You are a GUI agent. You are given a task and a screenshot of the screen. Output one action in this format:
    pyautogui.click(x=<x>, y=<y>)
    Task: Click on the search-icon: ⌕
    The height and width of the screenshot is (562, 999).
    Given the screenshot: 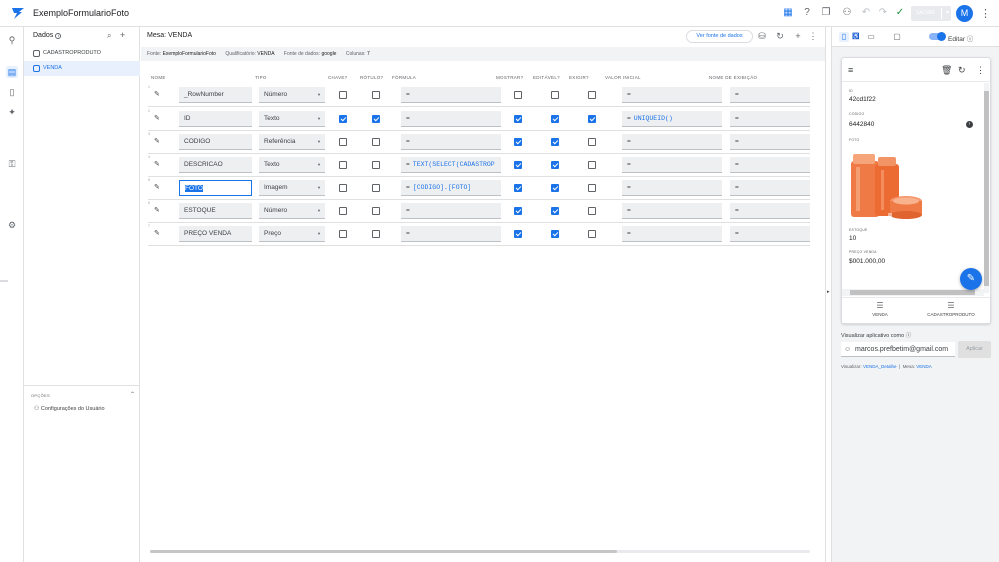 What is the action you would take?
    pyautogui.click(x=109, y=36)
    